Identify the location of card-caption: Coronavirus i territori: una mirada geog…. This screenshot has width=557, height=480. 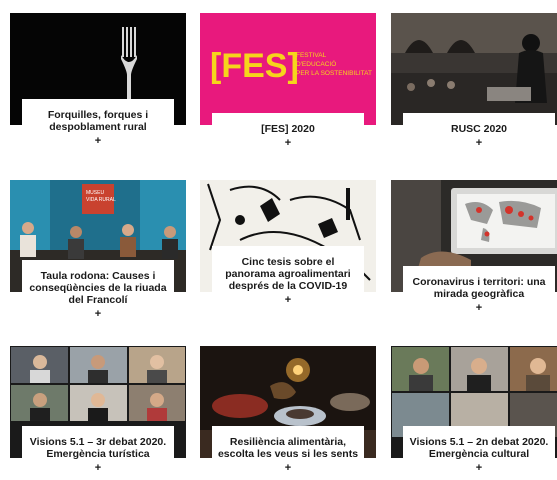
(479, 293).